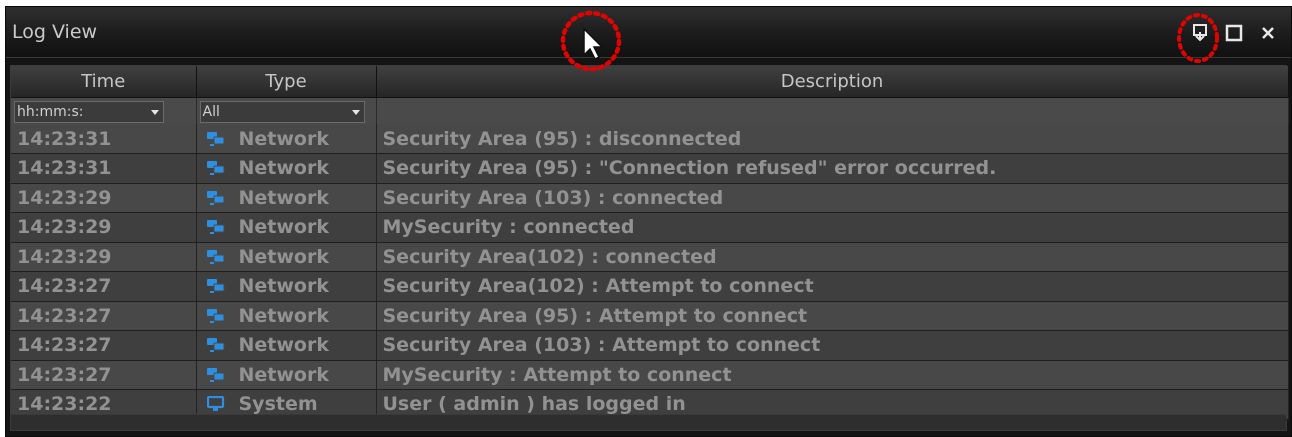  I want to click on description-cell: Security Area(102) : Attempt to connect, so click(832, 286).